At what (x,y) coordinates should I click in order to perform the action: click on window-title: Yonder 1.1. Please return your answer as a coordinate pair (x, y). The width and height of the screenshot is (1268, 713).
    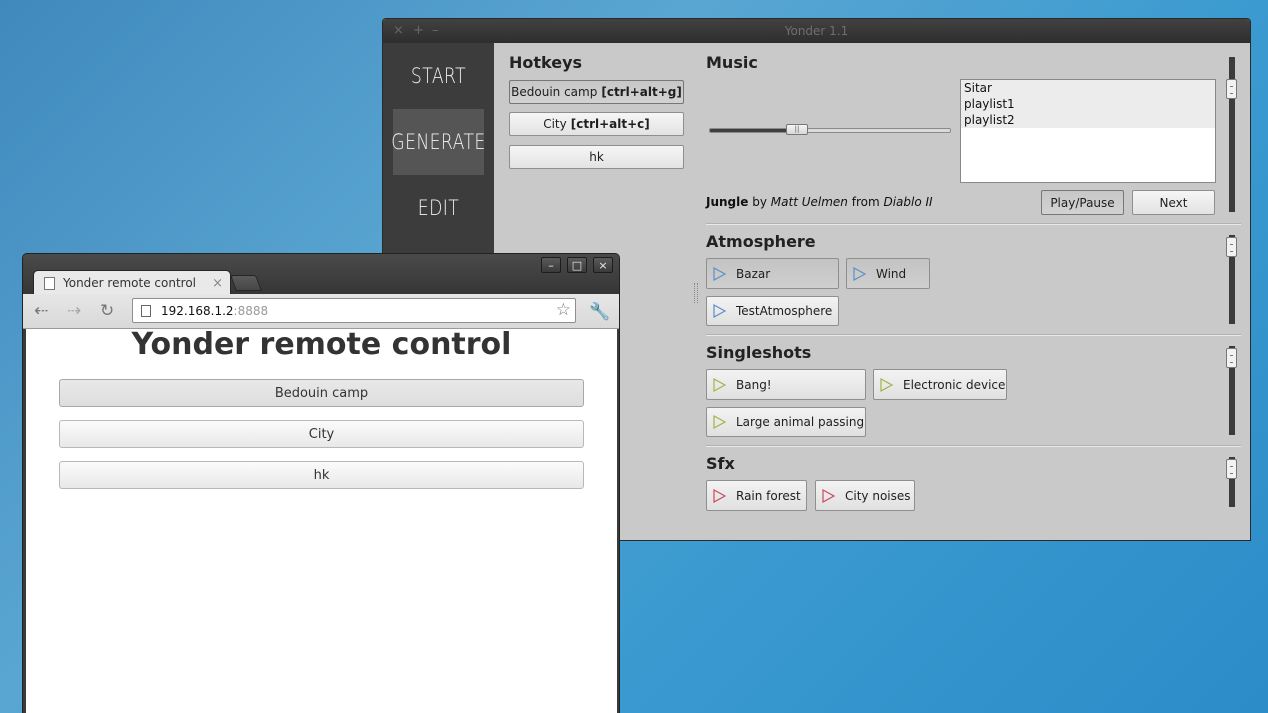
    Looking at the image, I should click on (816, 31).